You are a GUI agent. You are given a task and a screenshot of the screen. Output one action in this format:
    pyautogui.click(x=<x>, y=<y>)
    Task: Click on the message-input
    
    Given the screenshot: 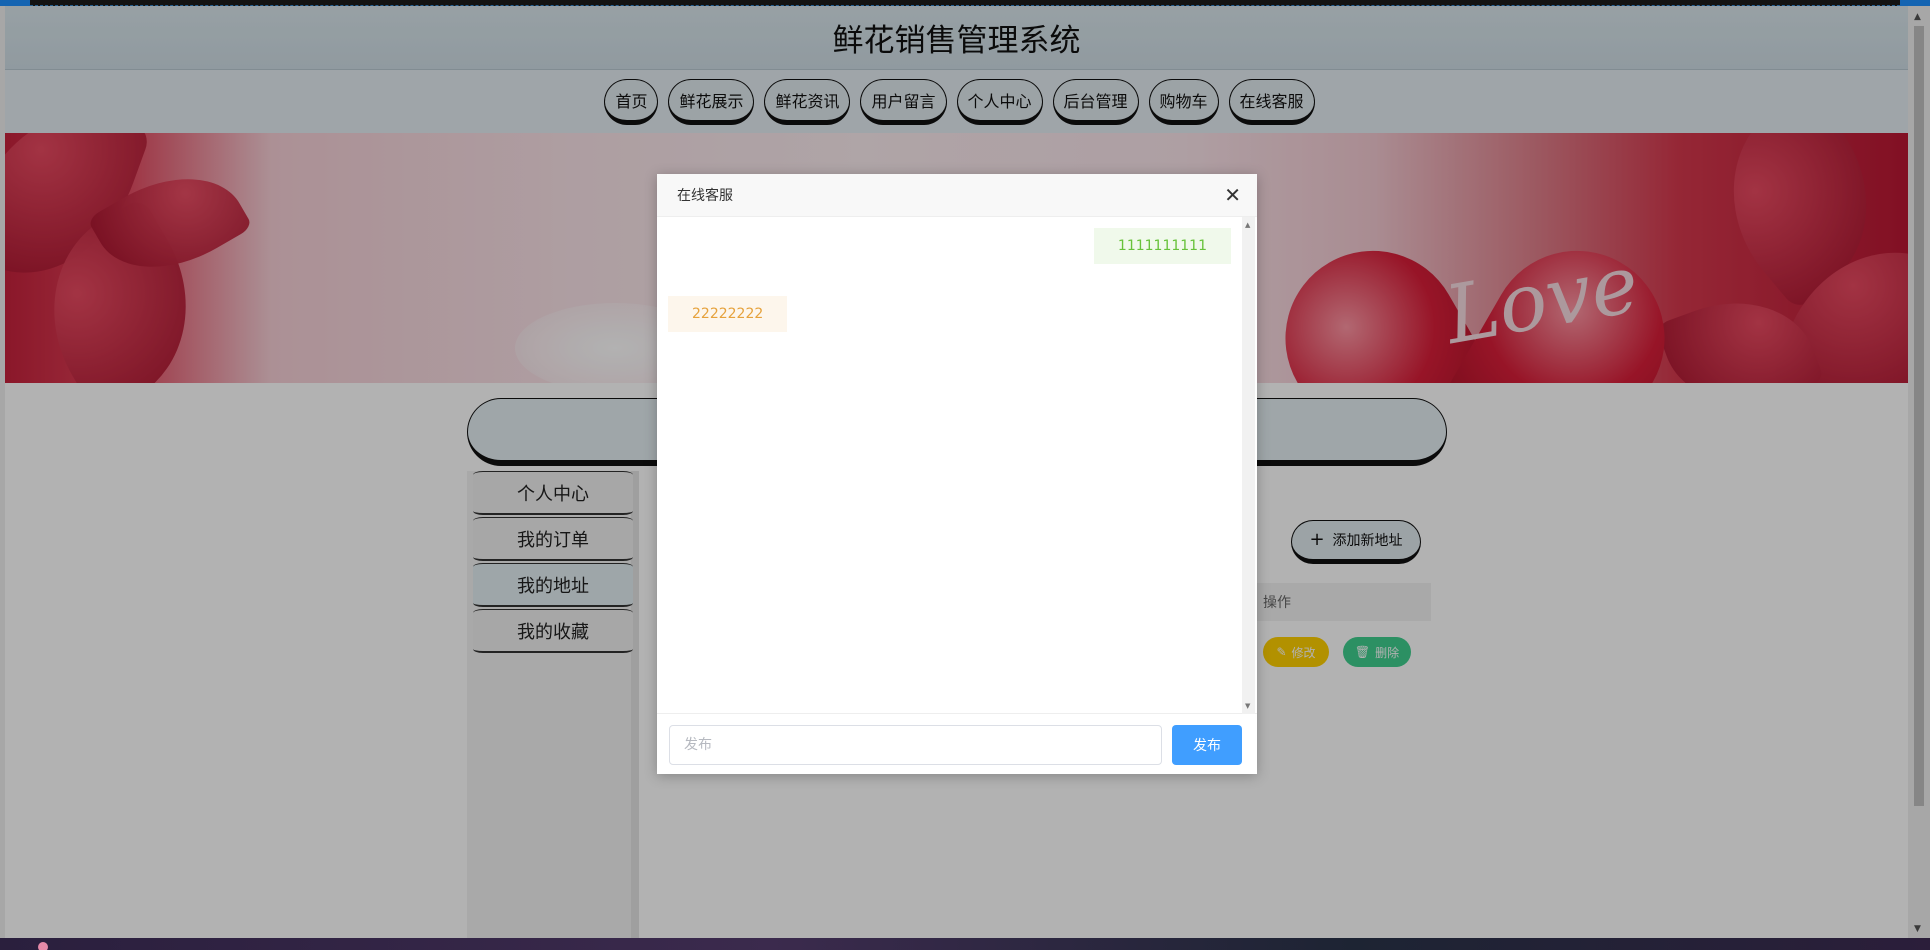 What is the action you would take?
    pyautogui.click(x=915, y=744)
    